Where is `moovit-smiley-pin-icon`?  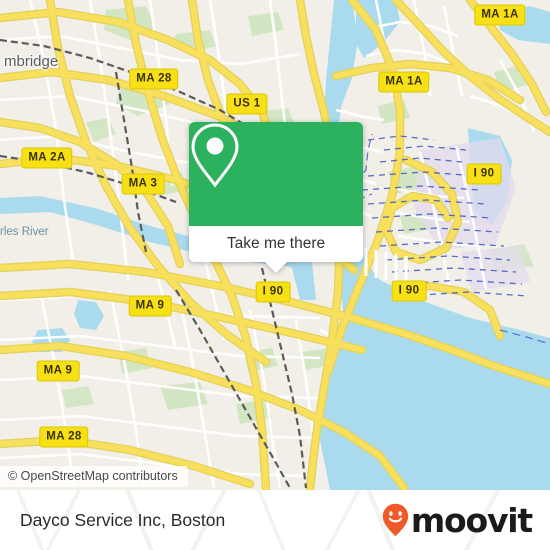 moovit-smiley-pin-icon is located at coordinates (395, 520).